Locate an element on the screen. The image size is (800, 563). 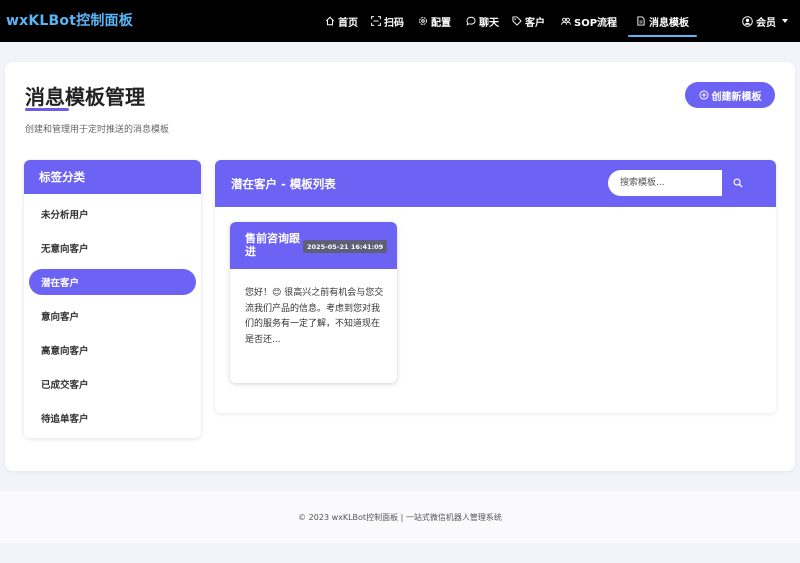
footer-text: © 2023 wxKLBot控制面板 | 一站式微信机器人管理系统 is located at coordinates (400, 517).